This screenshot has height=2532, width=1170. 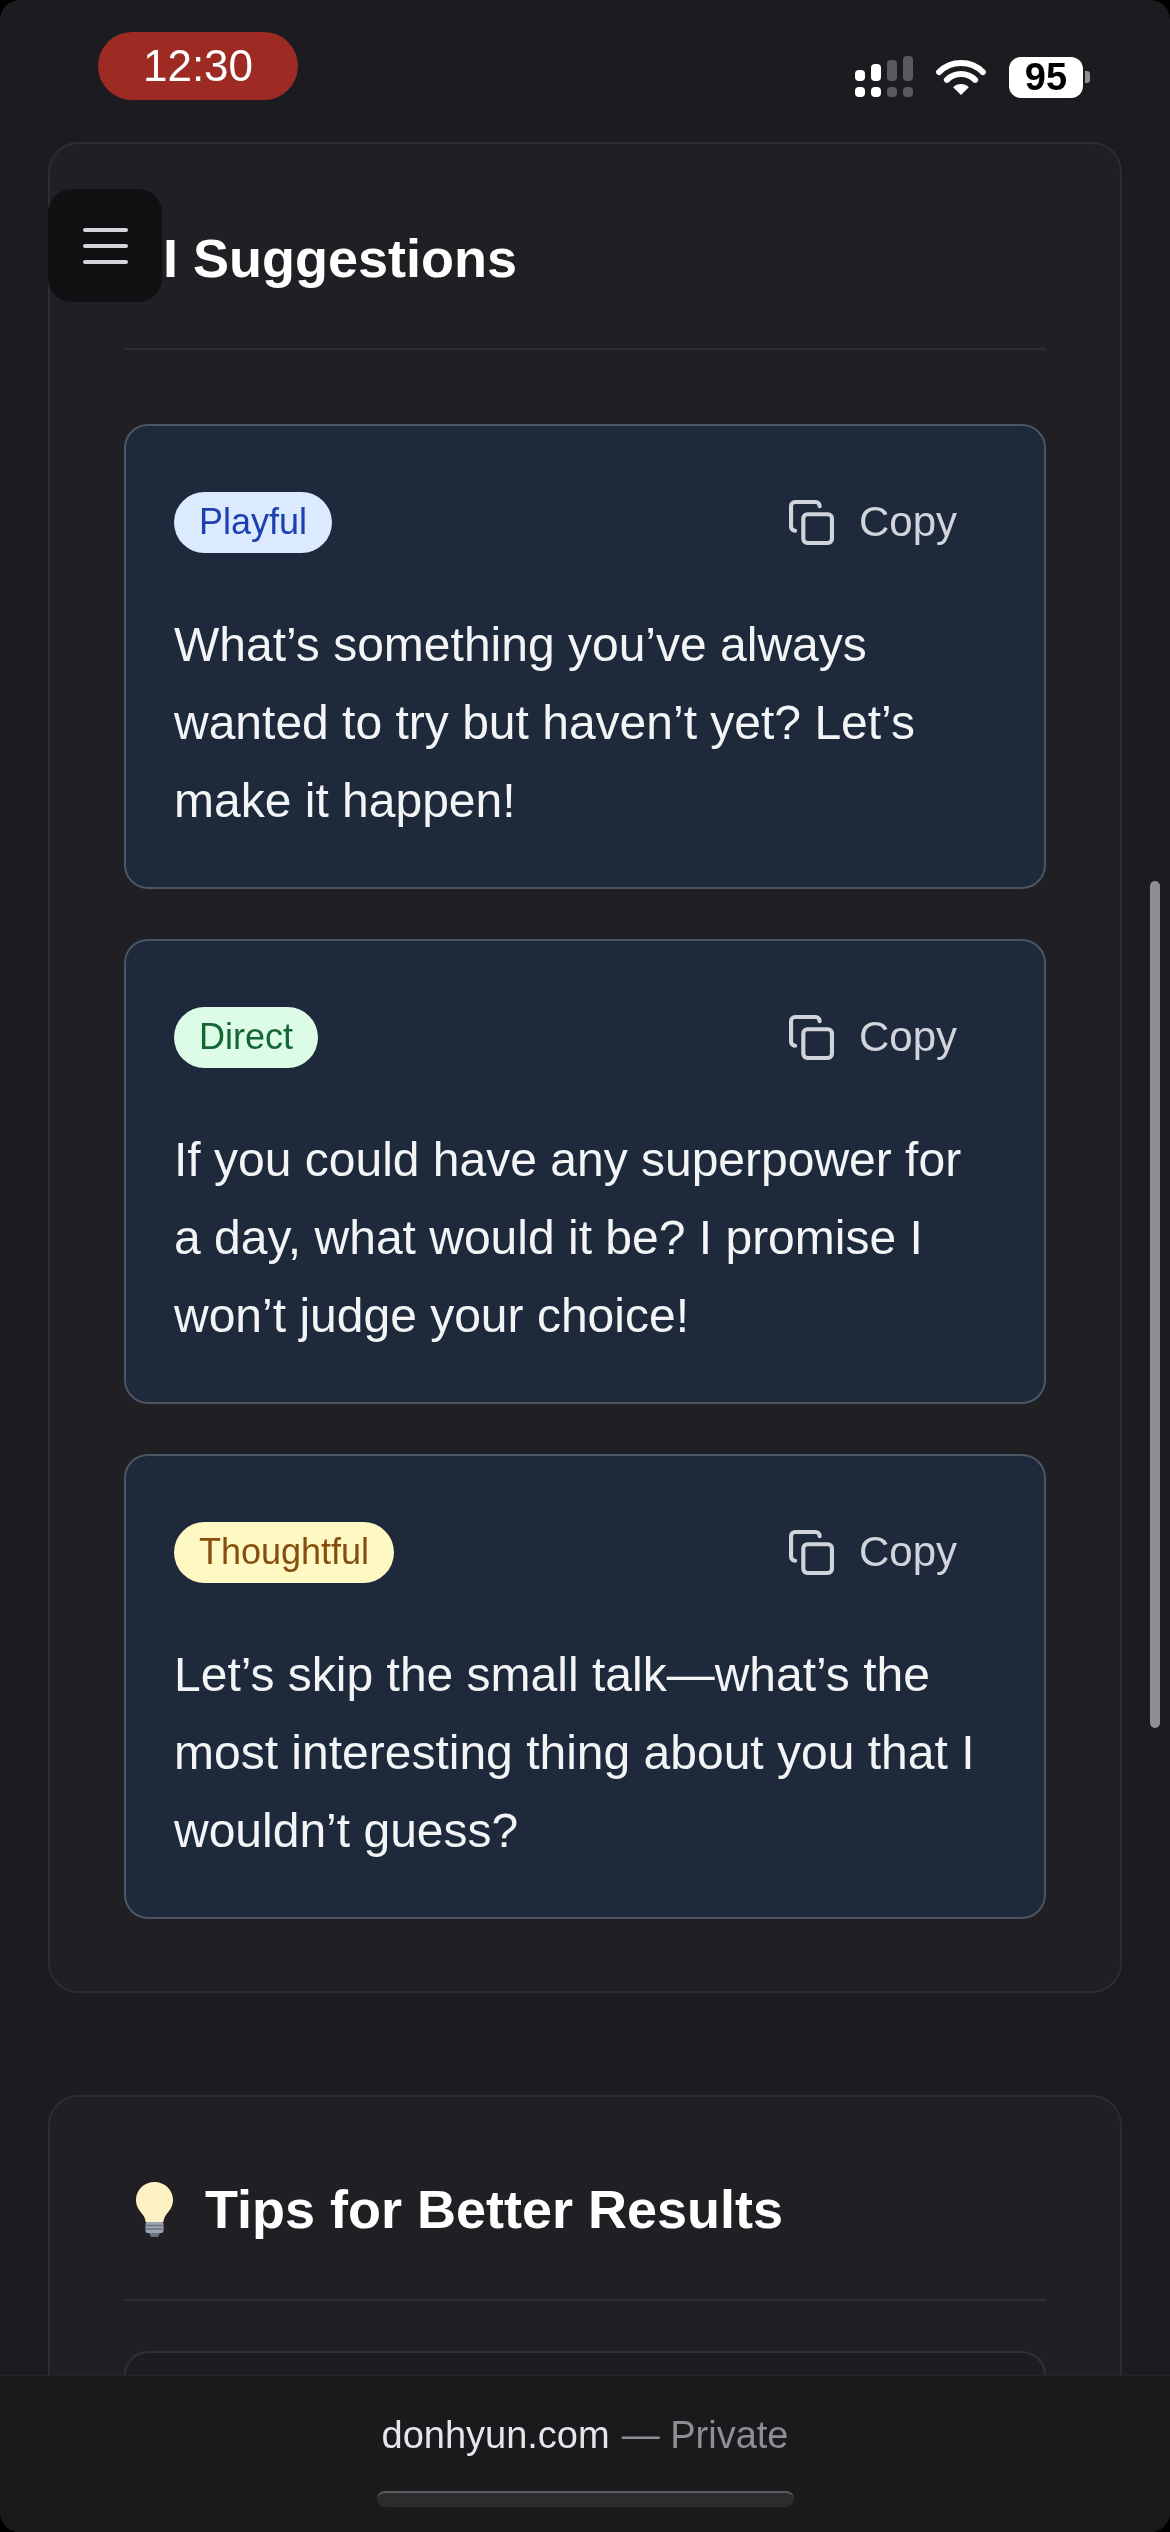 What do you see at coordinates (198, 66) in the screenshot?
I see `status-time: 12:30` at bounding box center [198, 66].